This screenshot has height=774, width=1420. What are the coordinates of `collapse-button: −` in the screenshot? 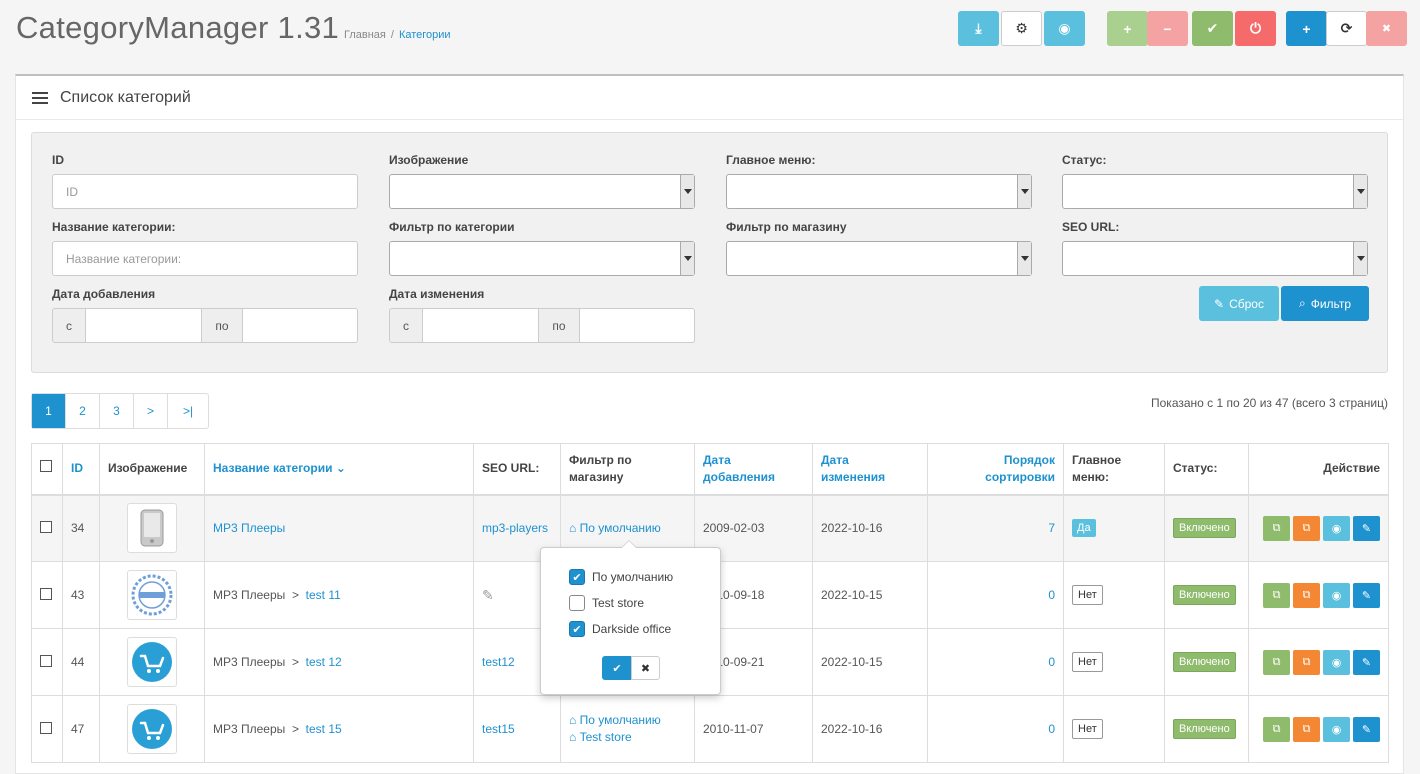 It's located at (1167, 28).